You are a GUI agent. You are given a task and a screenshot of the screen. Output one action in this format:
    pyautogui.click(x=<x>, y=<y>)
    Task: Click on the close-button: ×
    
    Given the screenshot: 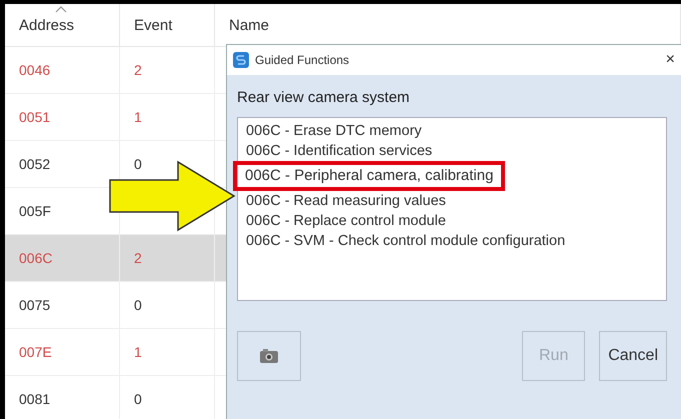 What is the action you would take?
    pyautogui.click(x=670, y=60)
    